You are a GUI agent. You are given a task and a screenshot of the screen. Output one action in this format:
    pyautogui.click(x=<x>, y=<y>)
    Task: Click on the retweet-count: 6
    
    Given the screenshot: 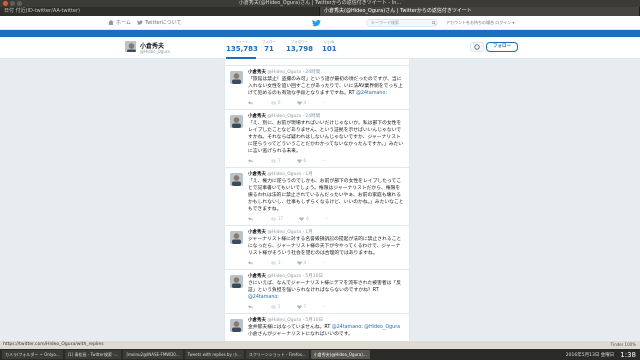 What is the action you would take?
    pyautogui.click(x=279, y=102)
    